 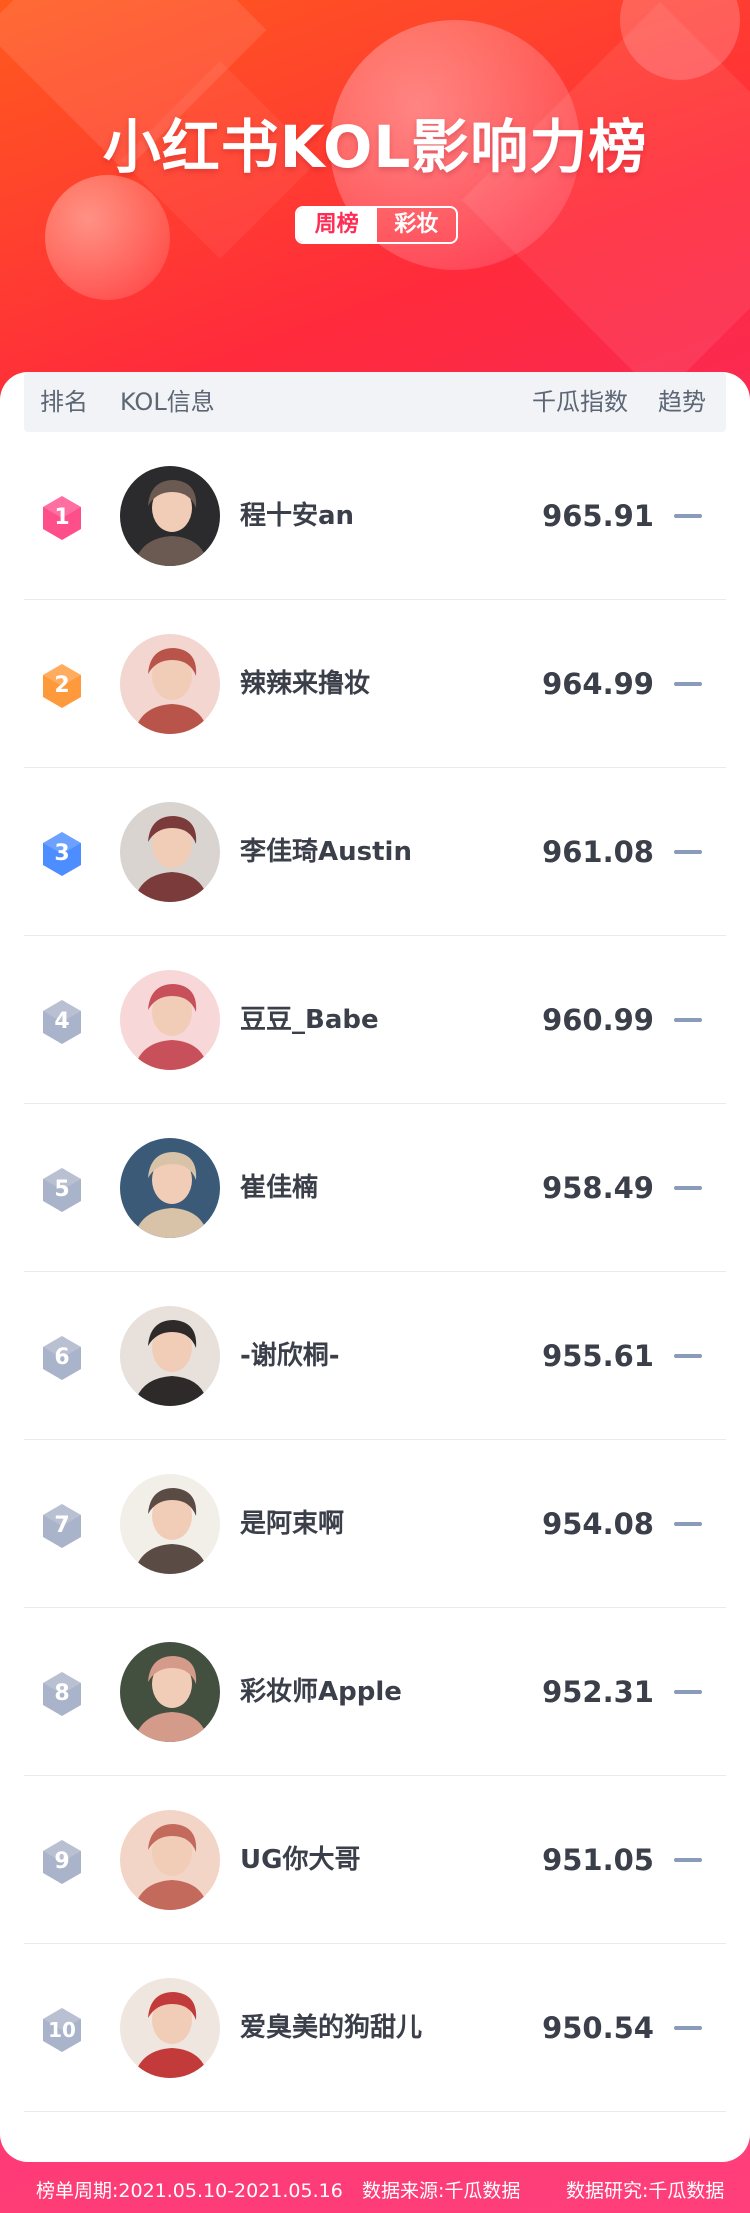 I want to click on rank-badge: 2, so click(x=62, y=686).